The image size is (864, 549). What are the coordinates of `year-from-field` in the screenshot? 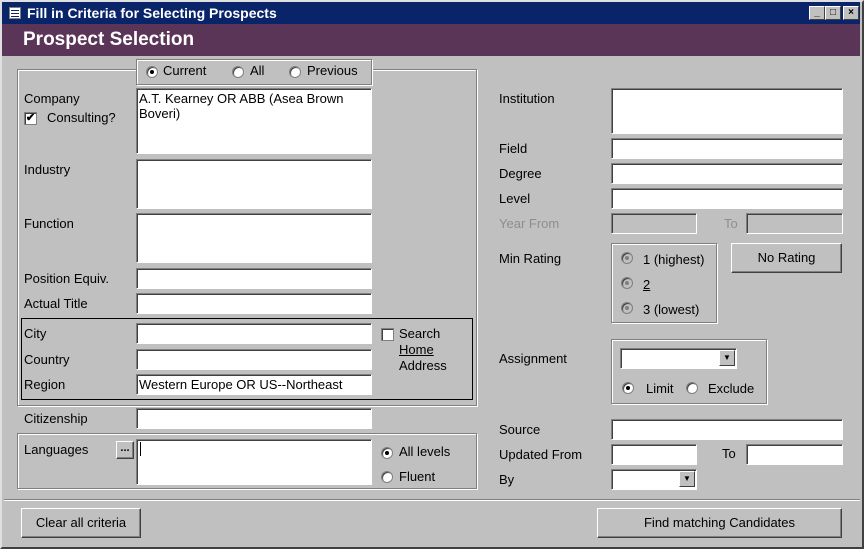 It's located at (654, 223).